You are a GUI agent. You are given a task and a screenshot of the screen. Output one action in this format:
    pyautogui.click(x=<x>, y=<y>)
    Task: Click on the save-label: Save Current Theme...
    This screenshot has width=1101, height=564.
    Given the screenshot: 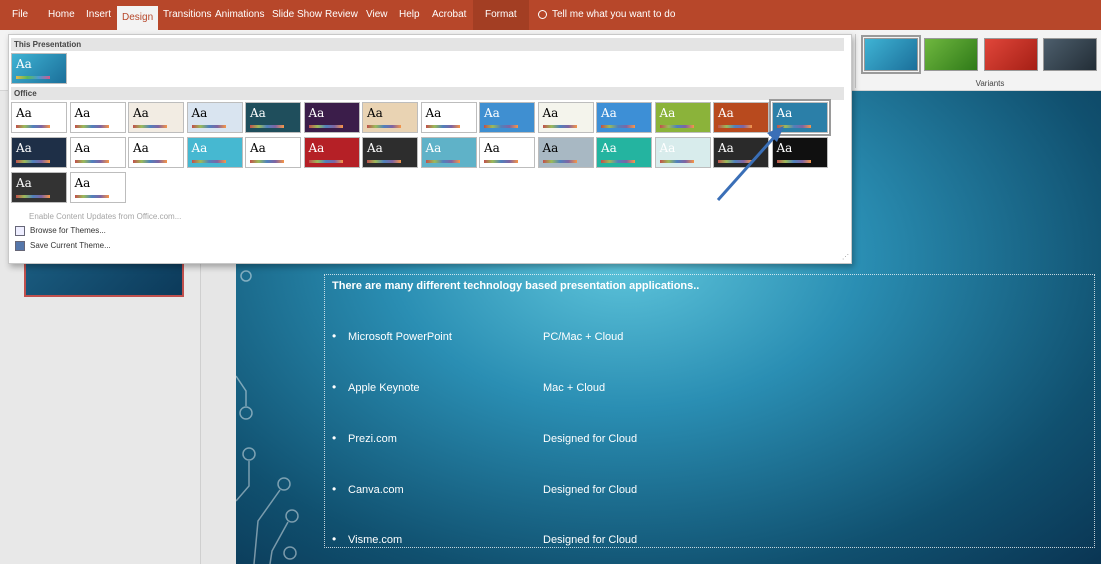 What is the action you would take?
    pyautogui.click(x=70, y=245)
    